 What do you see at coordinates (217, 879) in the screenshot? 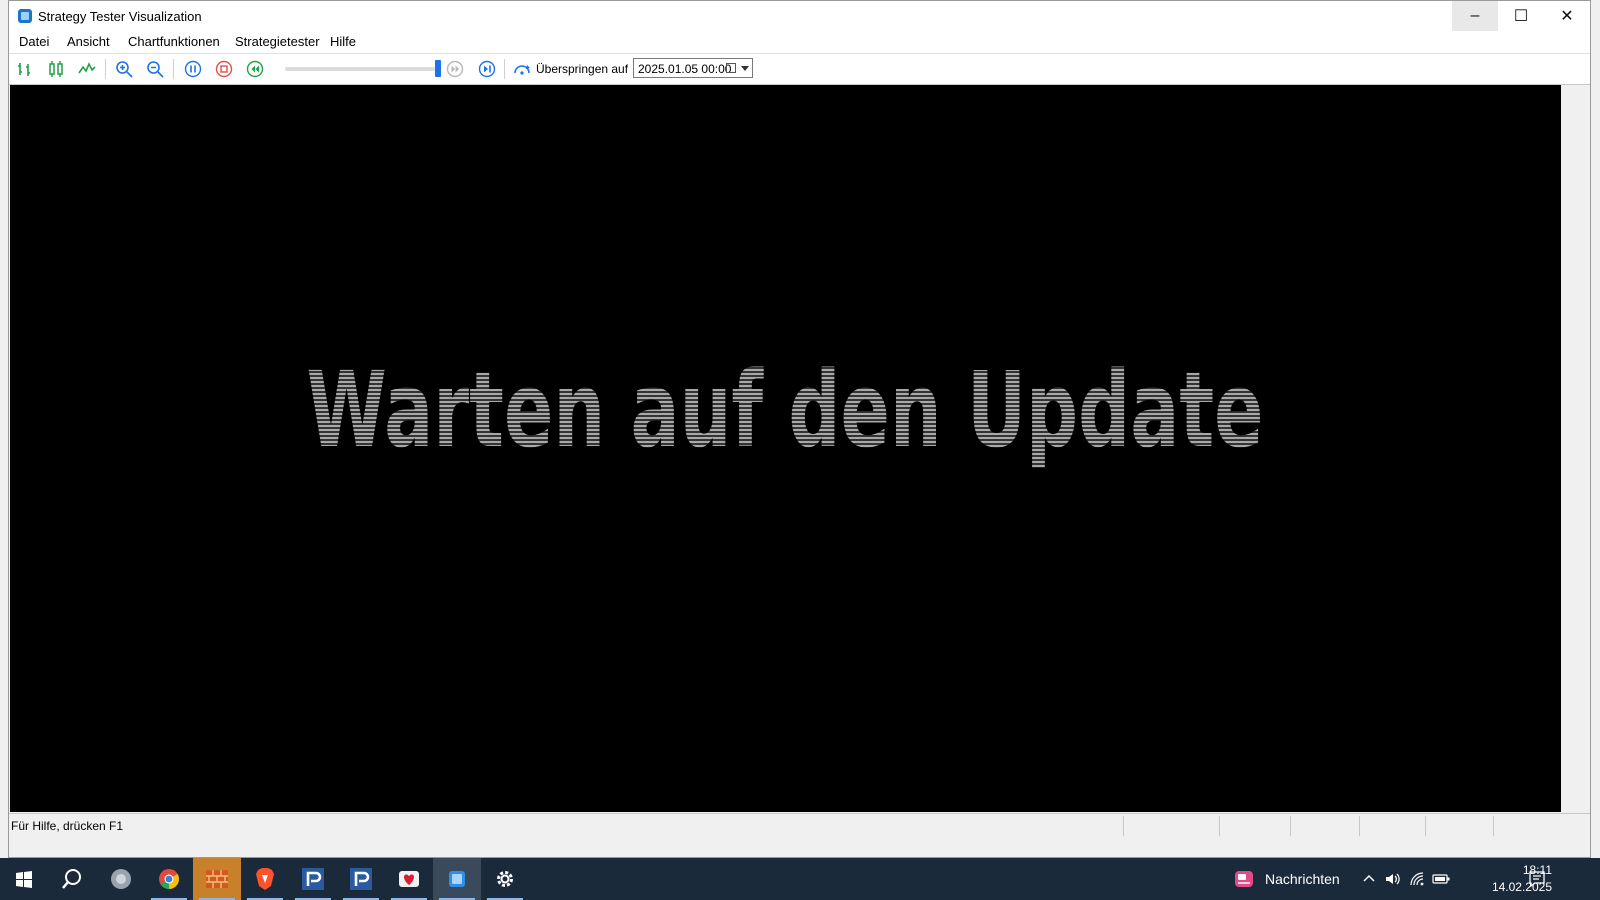
I see `brick-app-icon` at bounding box center [217, 879].